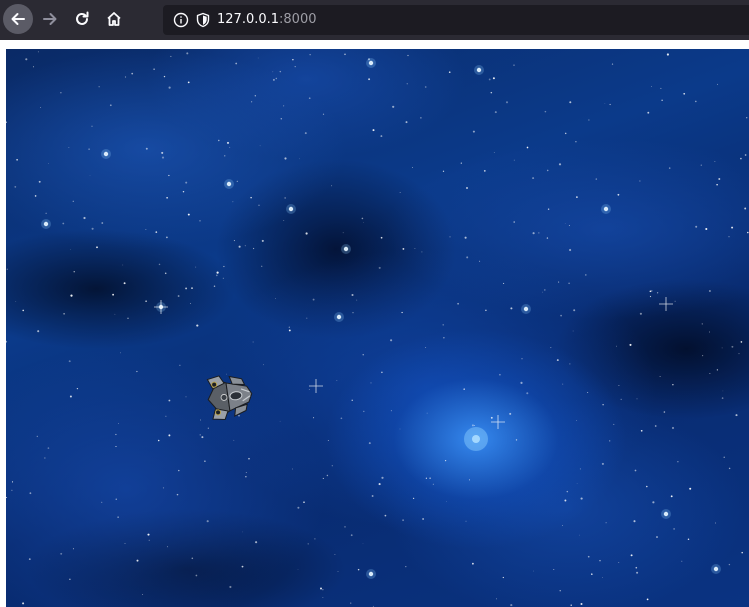 This screenshot has width=749, height=607. What do you see at coordinates (456, 20) in the screenshot?
I see `url-bar: 127.0.0.1:8000` at bounding box center [456, 20].